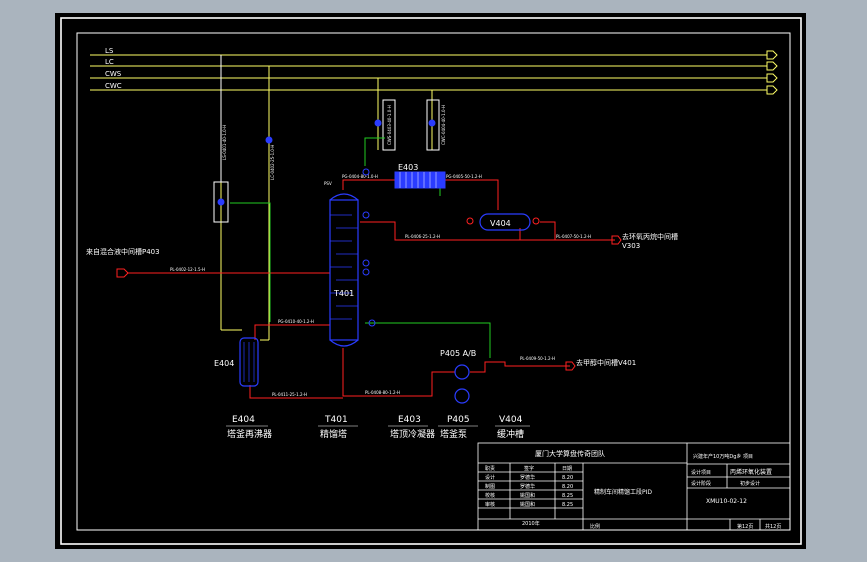 The height and width of the screenshot is (562, 867). I want to click on table-cell: 设计, so click(490, 477).